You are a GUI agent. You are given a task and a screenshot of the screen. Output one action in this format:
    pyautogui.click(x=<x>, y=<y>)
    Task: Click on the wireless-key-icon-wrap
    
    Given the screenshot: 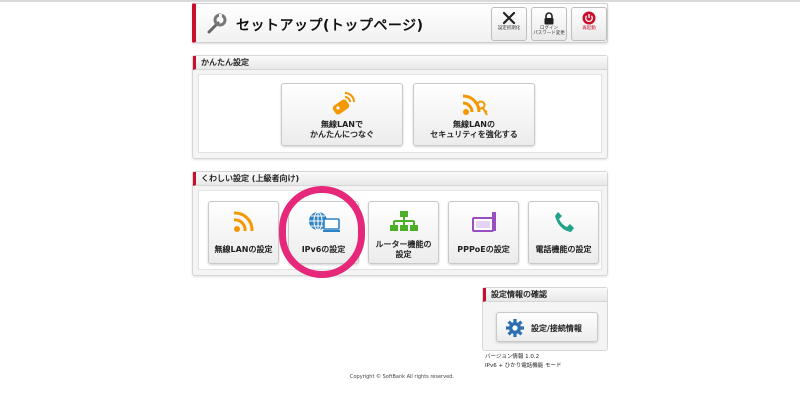 What is the action you would take?
    pyautogui.click(x=342, y=105)
    